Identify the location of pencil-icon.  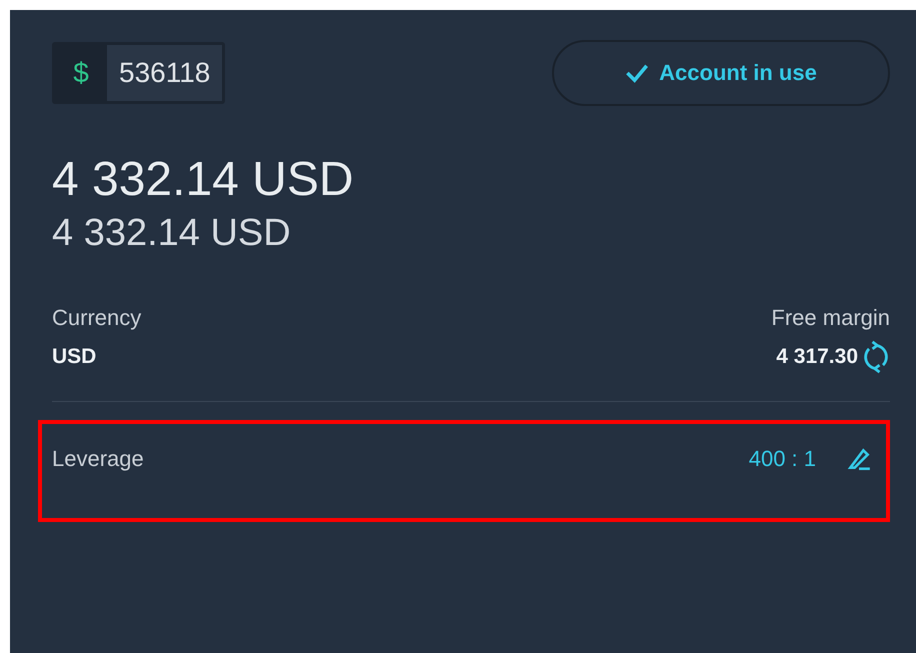
(859, 459).